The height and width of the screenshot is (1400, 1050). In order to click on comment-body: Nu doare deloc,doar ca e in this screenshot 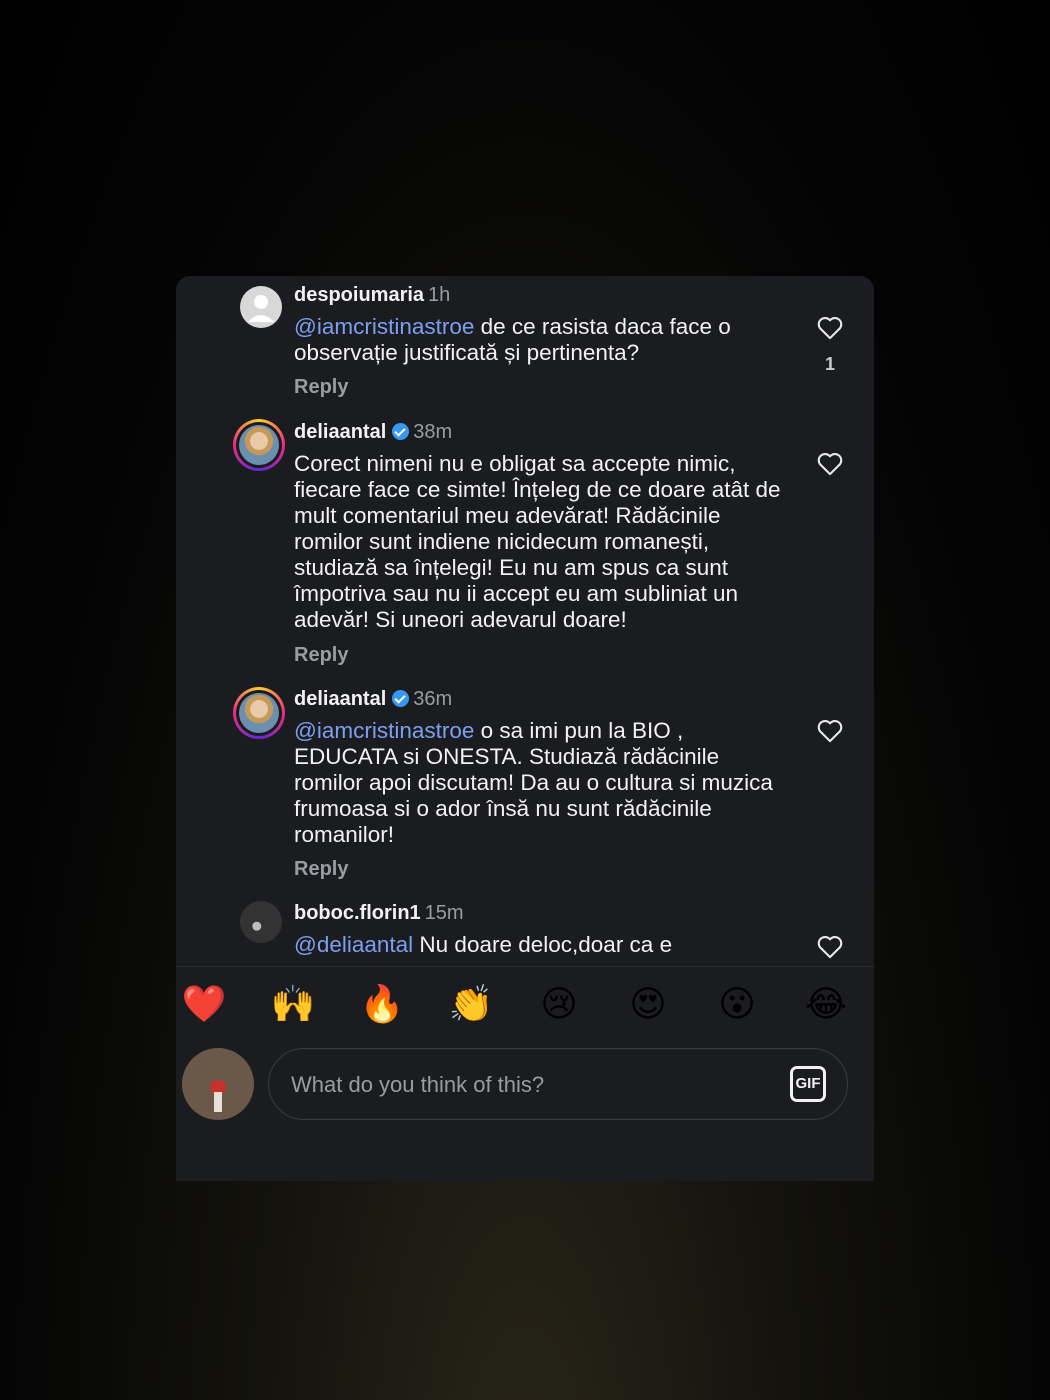, I will do `click(543, 944)`.